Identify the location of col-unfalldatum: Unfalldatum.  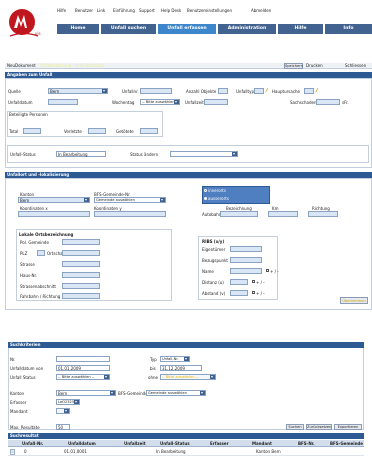
(82, 444).